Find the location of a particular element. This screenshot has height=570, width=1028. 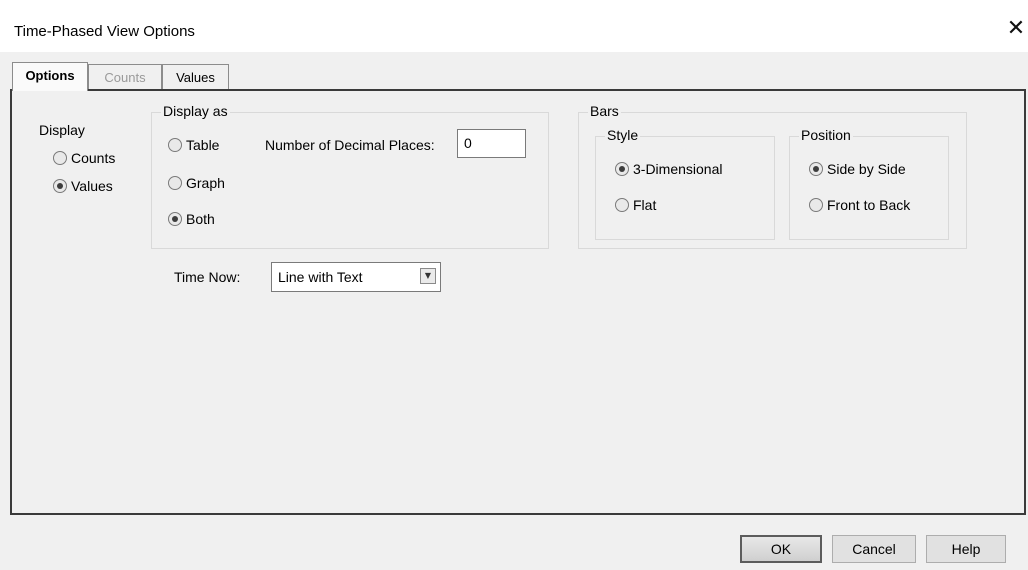

decimal-places-input: 0 is located at coordinates (491, 143).